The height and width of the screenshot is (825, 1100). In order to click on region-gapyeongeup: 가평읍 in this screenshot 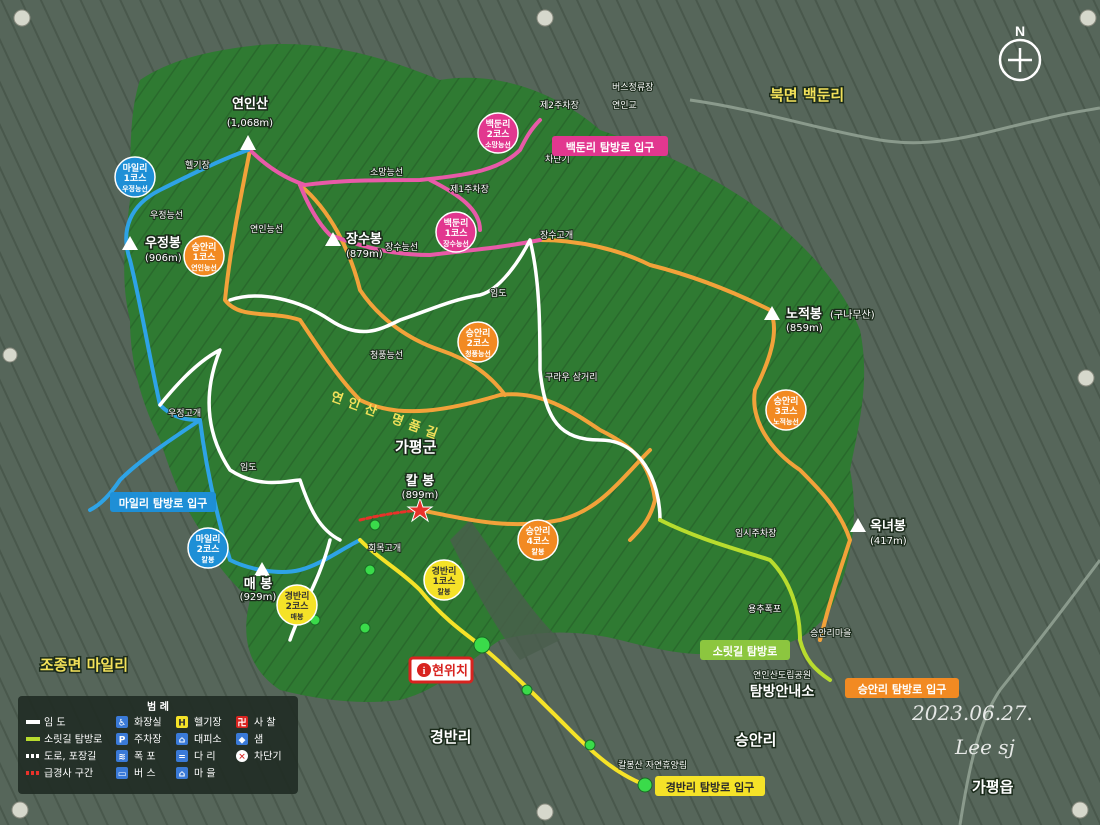, I will do `click(993, 787)`.